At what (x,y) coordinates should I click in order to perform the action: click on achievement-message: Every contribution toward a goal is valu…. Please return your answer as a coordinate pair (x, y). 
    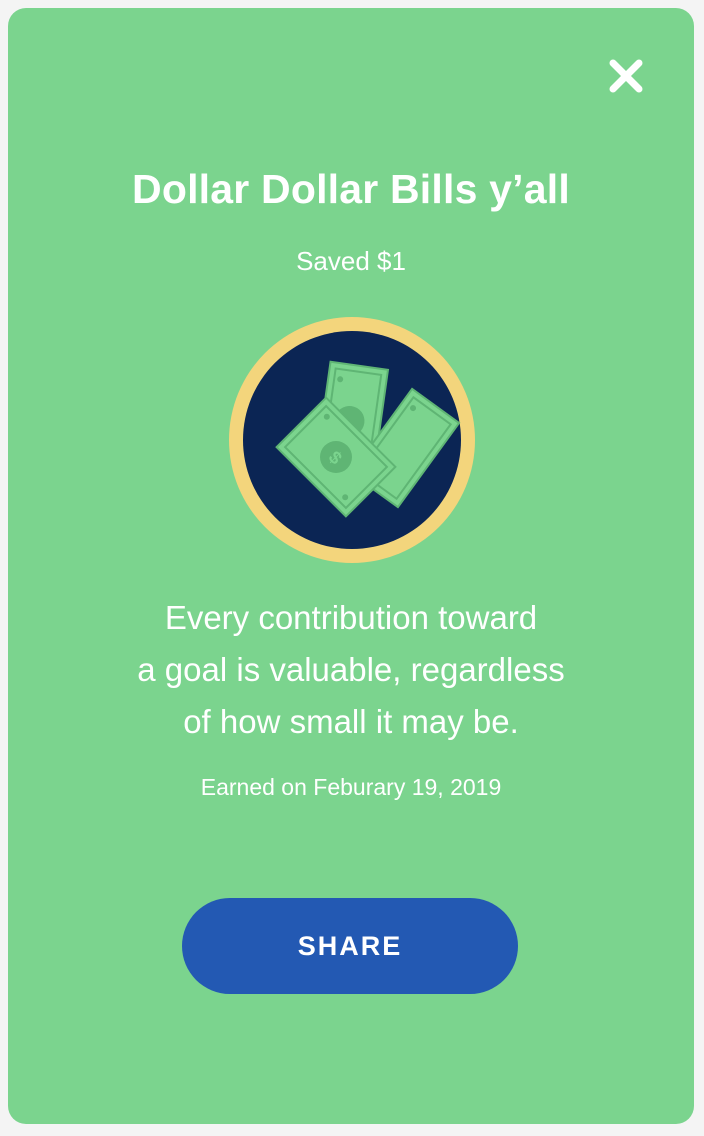
    Looking at the image, I should click on (351, 670).